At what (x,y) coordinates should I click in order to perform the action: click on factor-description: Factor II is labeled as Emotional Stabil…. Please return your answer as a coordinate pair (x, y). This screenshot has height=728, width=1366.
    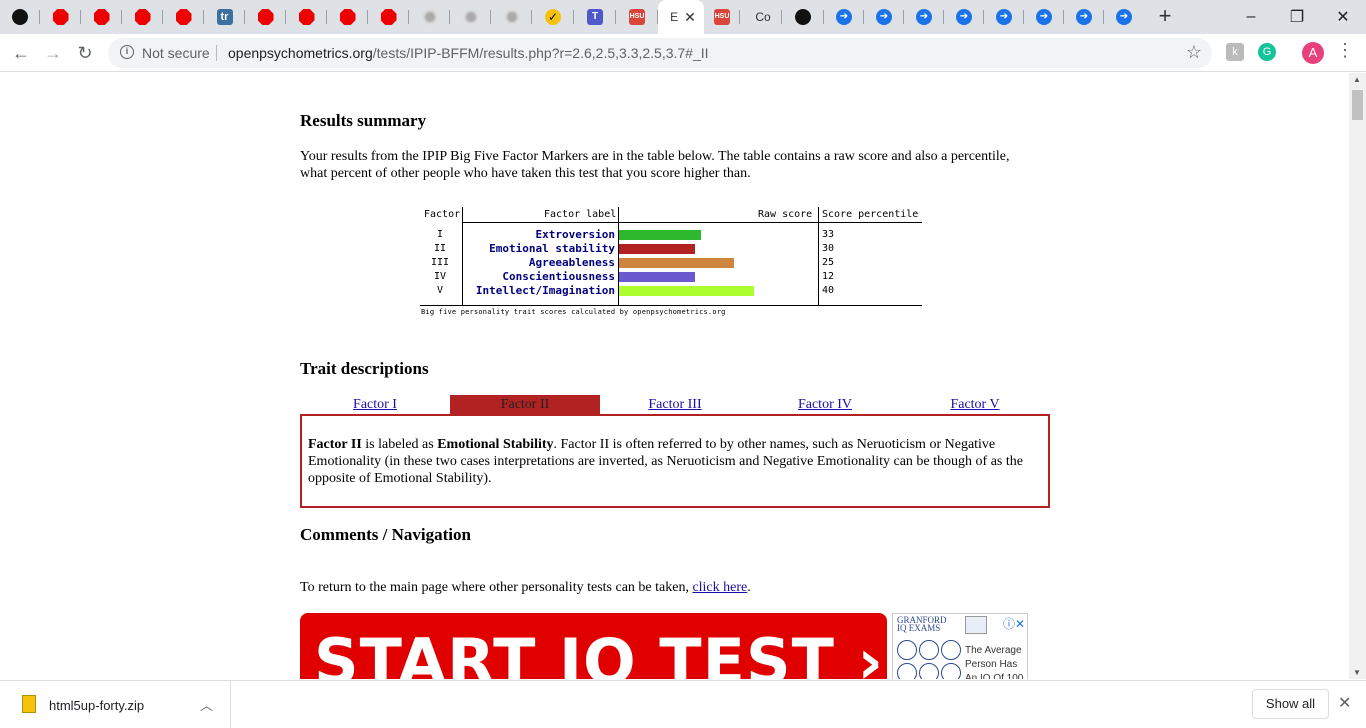
    Looking at the image, I should click on (675, 461).